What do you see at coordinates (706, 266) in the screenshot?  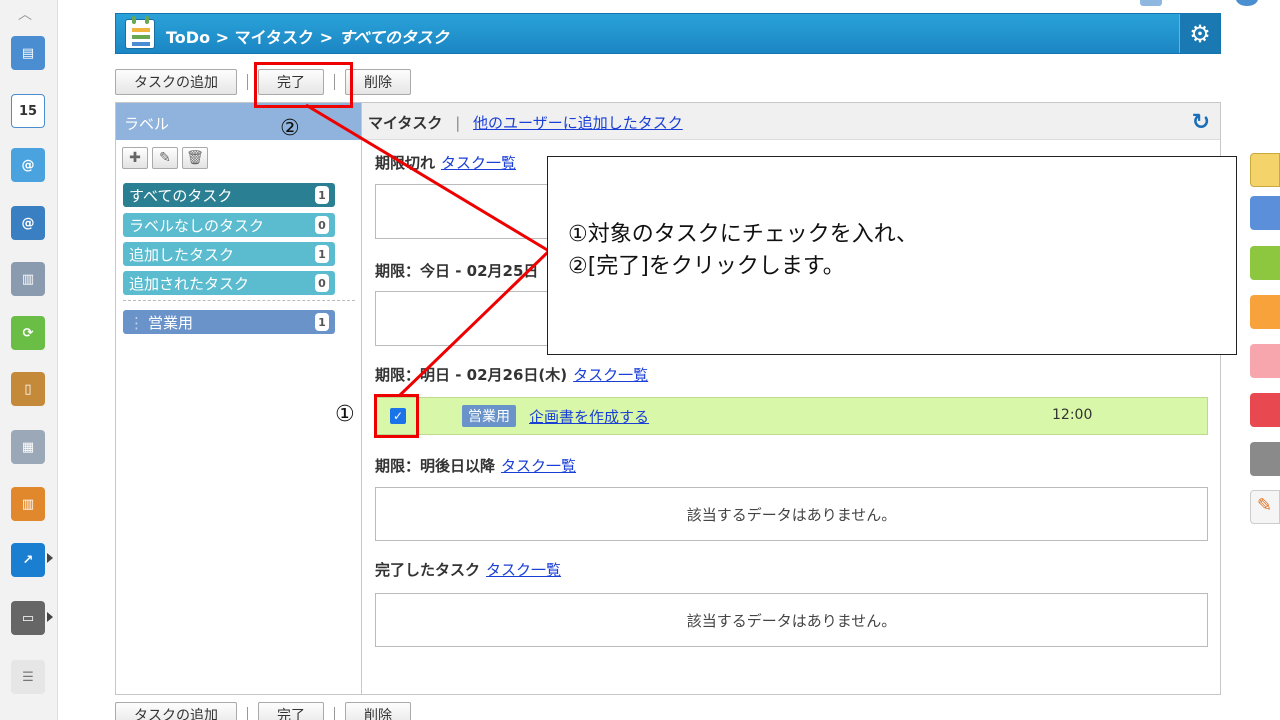 I see `instruction-line-2: ②[完了]をクリックします。` at bounding box center [706, 266].